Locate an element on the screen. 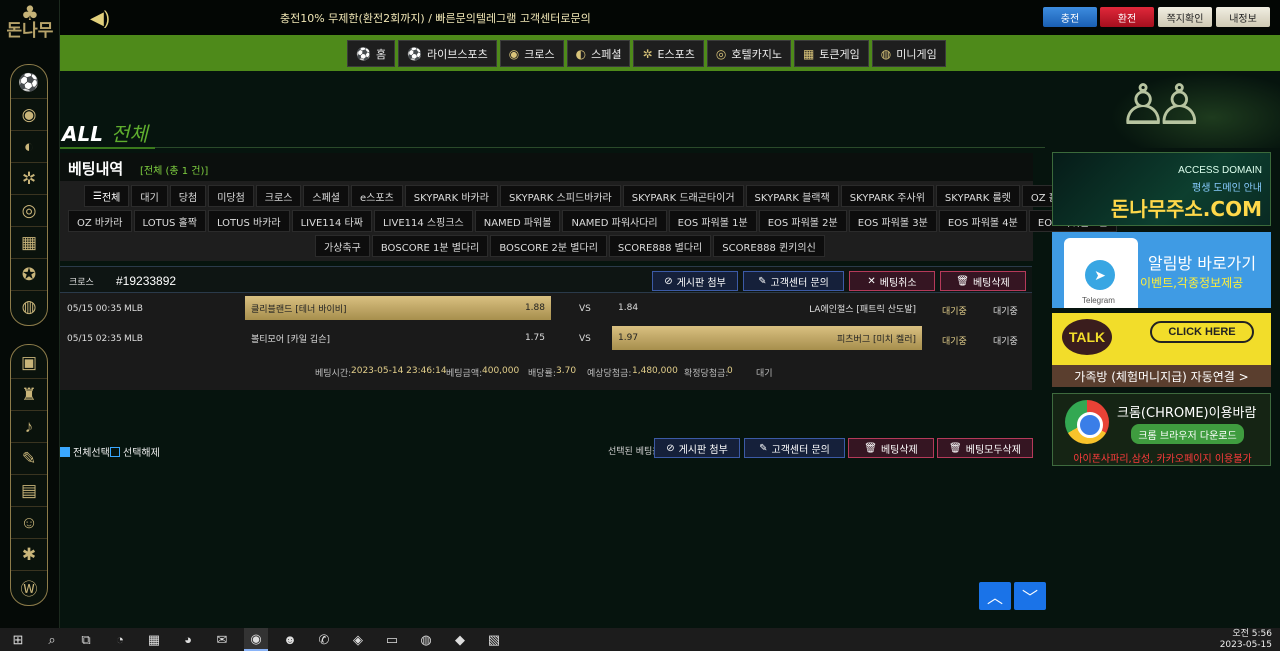 The height and width of the screenshot is (651, 1280). filter-label: SKYPARK 드래곤타이거 is located at coordinates (683, 198).